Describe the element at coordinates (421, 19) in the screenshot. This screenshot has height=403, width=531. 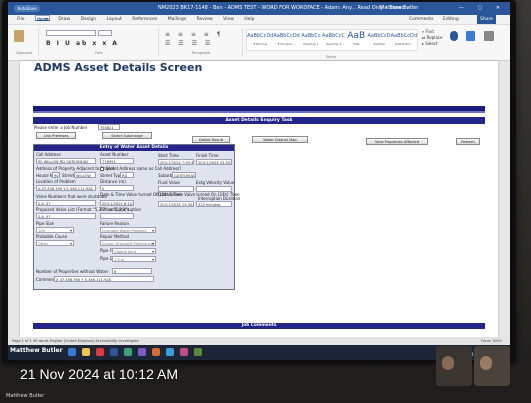
I see `comments-button: Comments` at that location.